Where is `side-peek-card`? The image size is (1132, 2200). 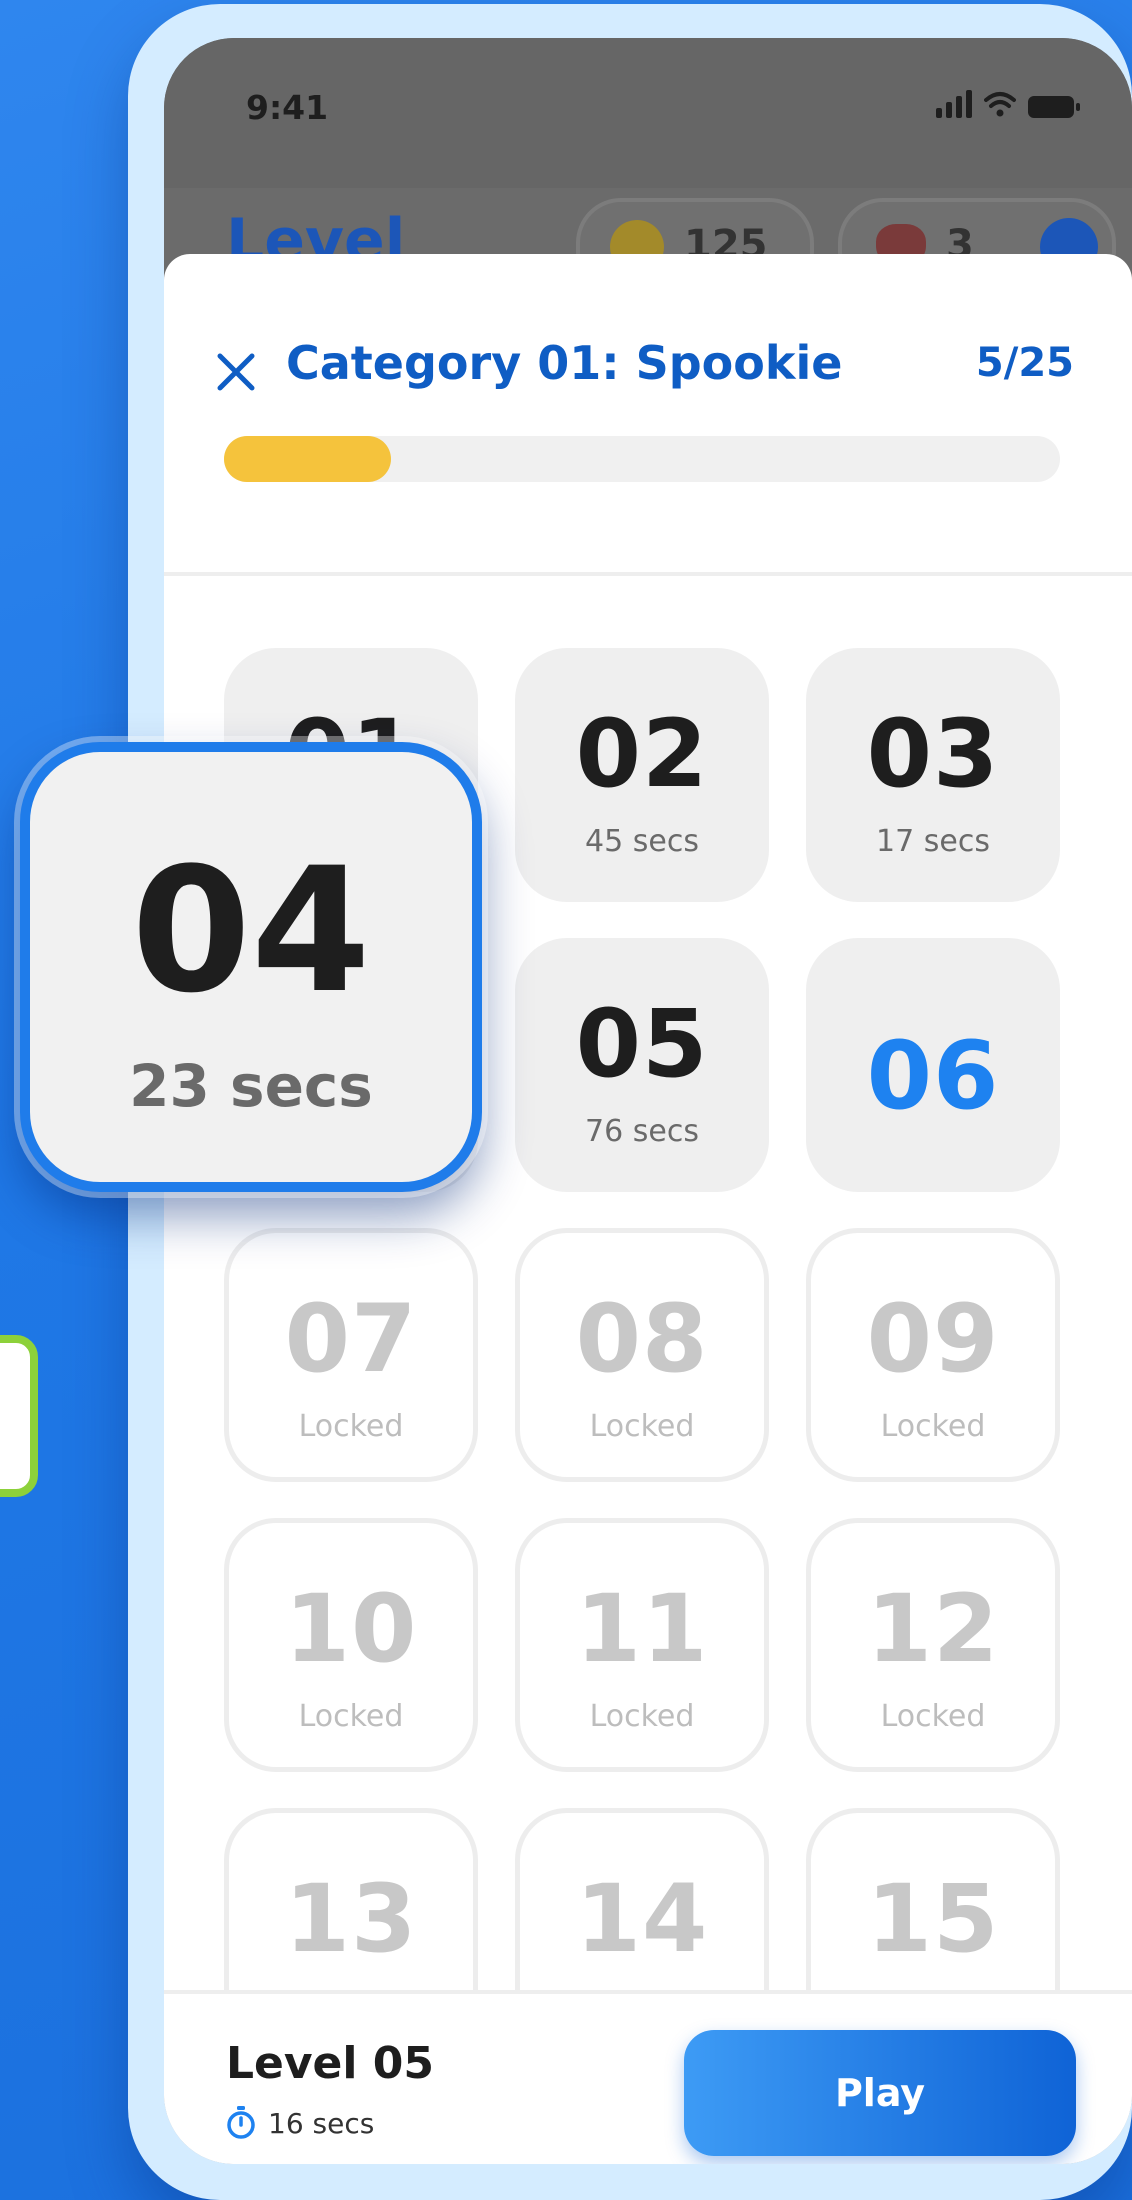 side-peek-card is located at coordinates (19, 1416).